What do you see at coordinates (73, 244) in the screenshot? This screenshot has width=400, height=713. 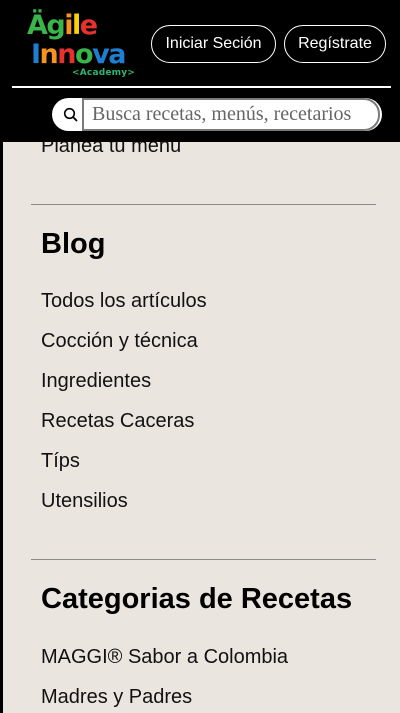 I see `blog-section-title: Blog` at bounding box center [73, 244].